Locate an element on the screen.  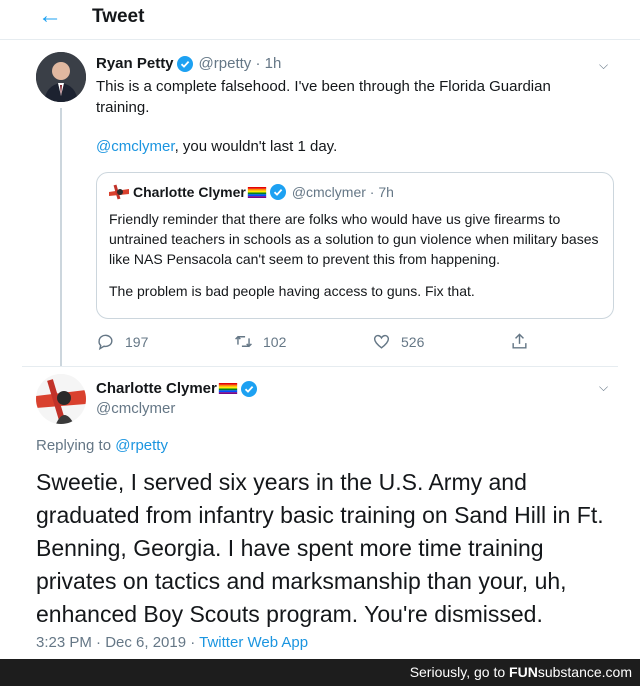
replying-to: Replying to @rpetty is located at coordinates (102, 445).